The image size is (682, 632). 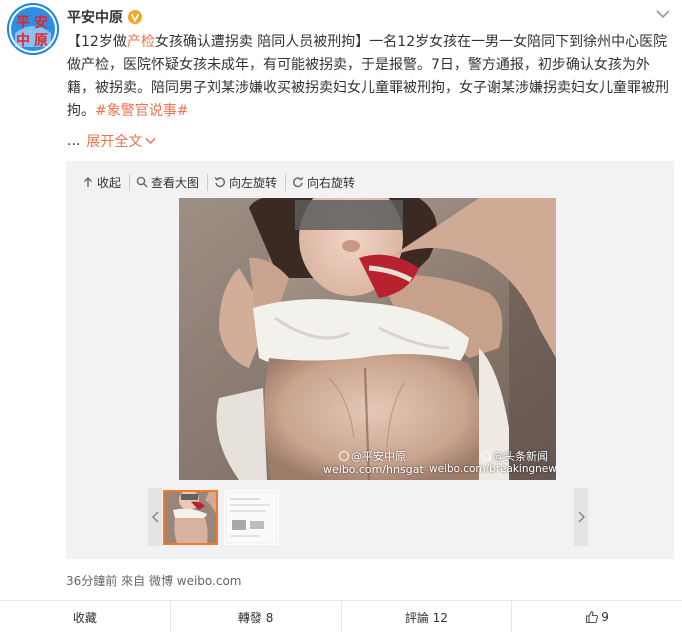 I want to click on svg-text: 安, so click(x=41, y=22).